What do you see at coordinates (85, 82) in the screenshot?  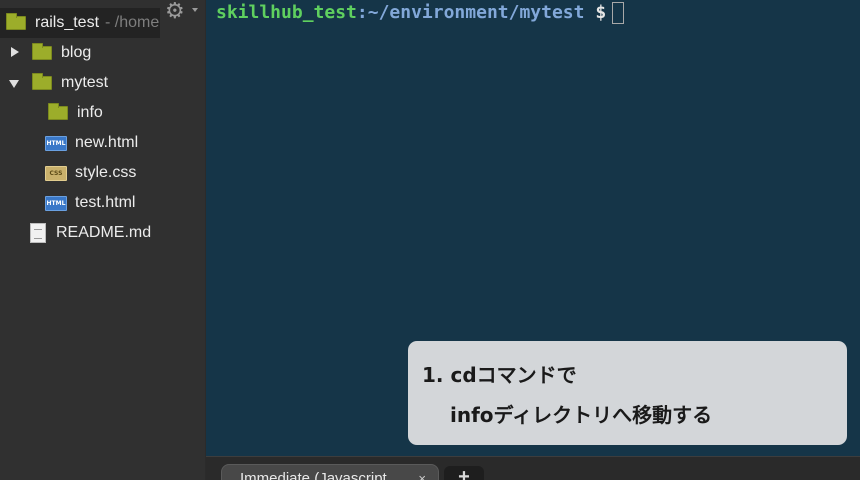 I see `tree-item-label: mytest` at bounding box center [85, 82].